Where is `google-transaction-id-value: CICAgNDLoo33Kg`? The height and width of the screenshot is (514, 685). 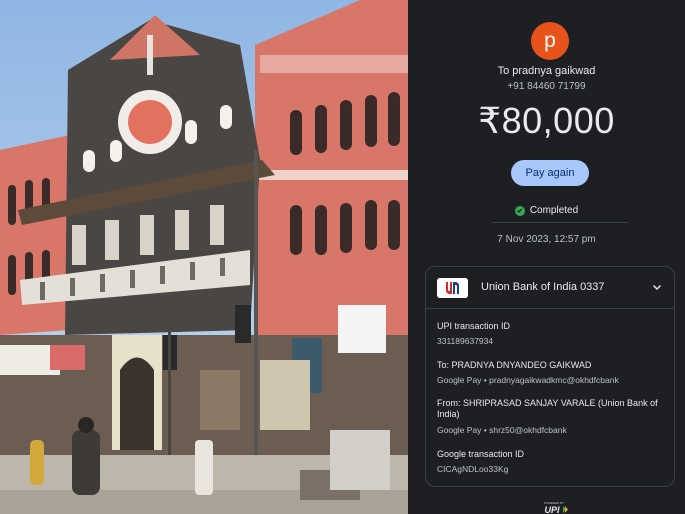
google-transaction-id-value: CICAgNDLoo33Kg is located at coordinates (473, 469).